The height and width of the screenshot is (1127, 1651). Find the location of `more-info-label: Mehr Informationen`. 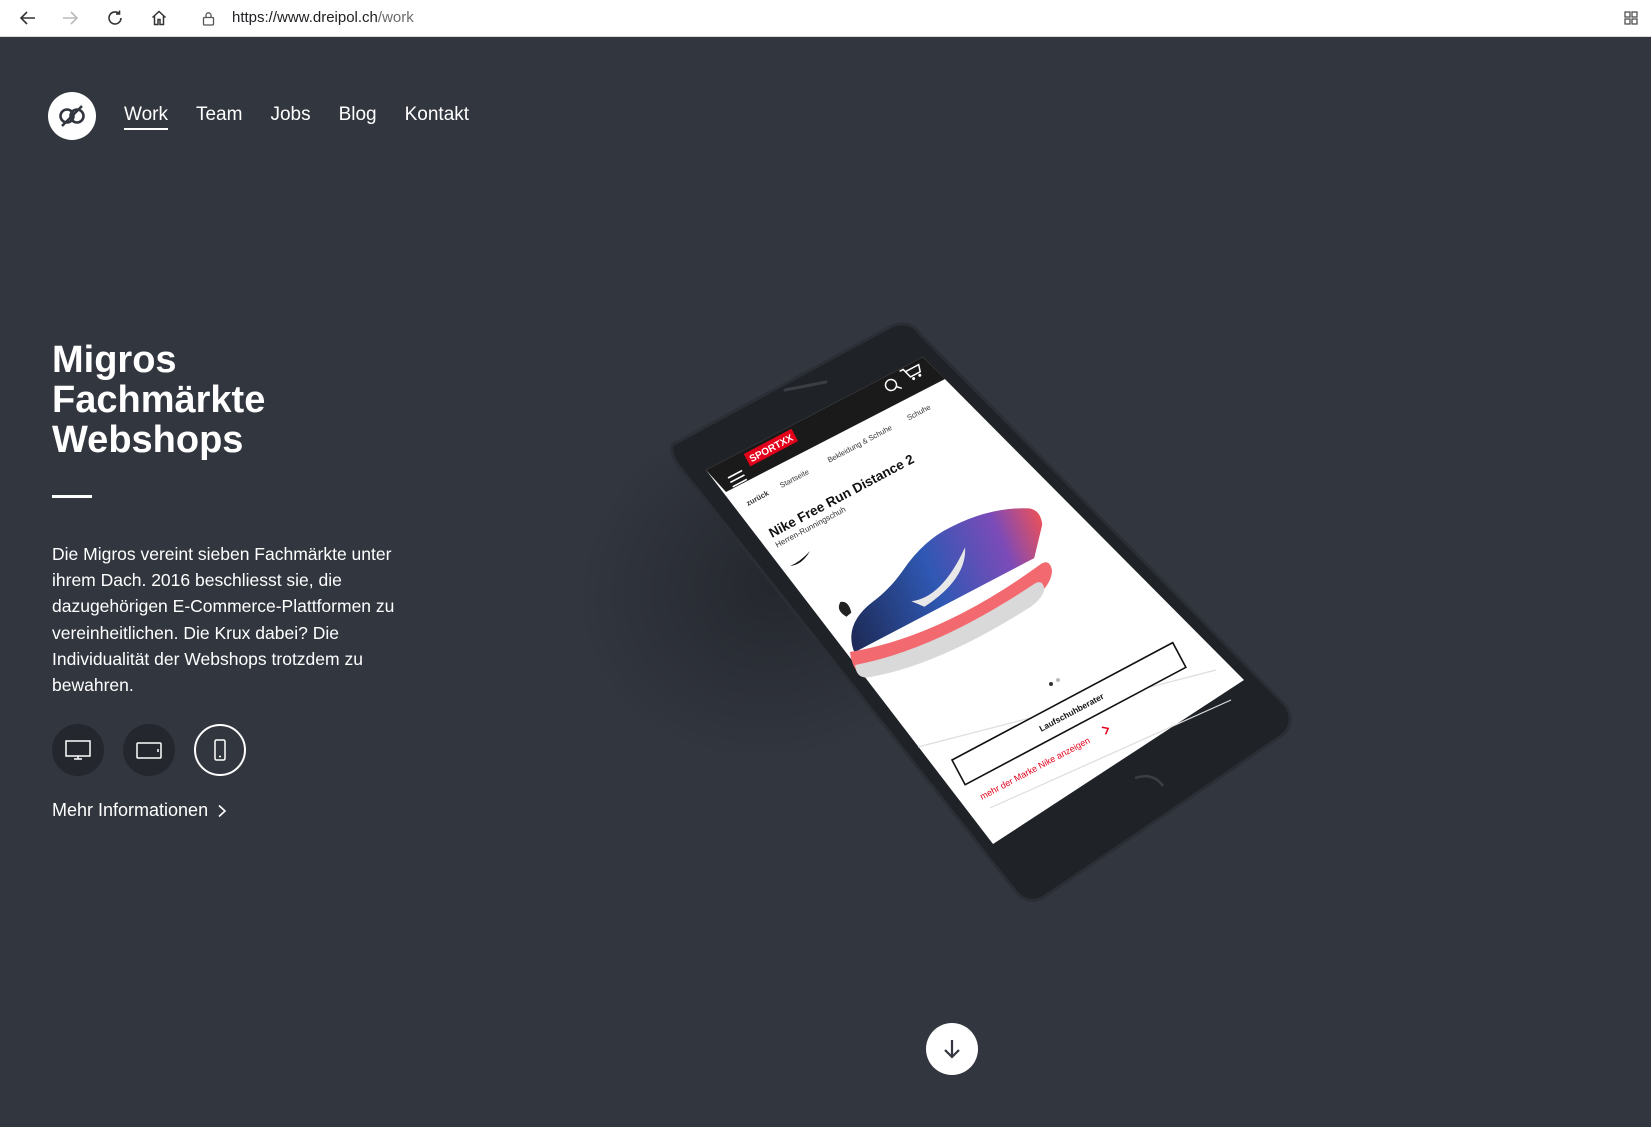

more-info-label: Mehr Informationen is located at coordinates (130, 810).